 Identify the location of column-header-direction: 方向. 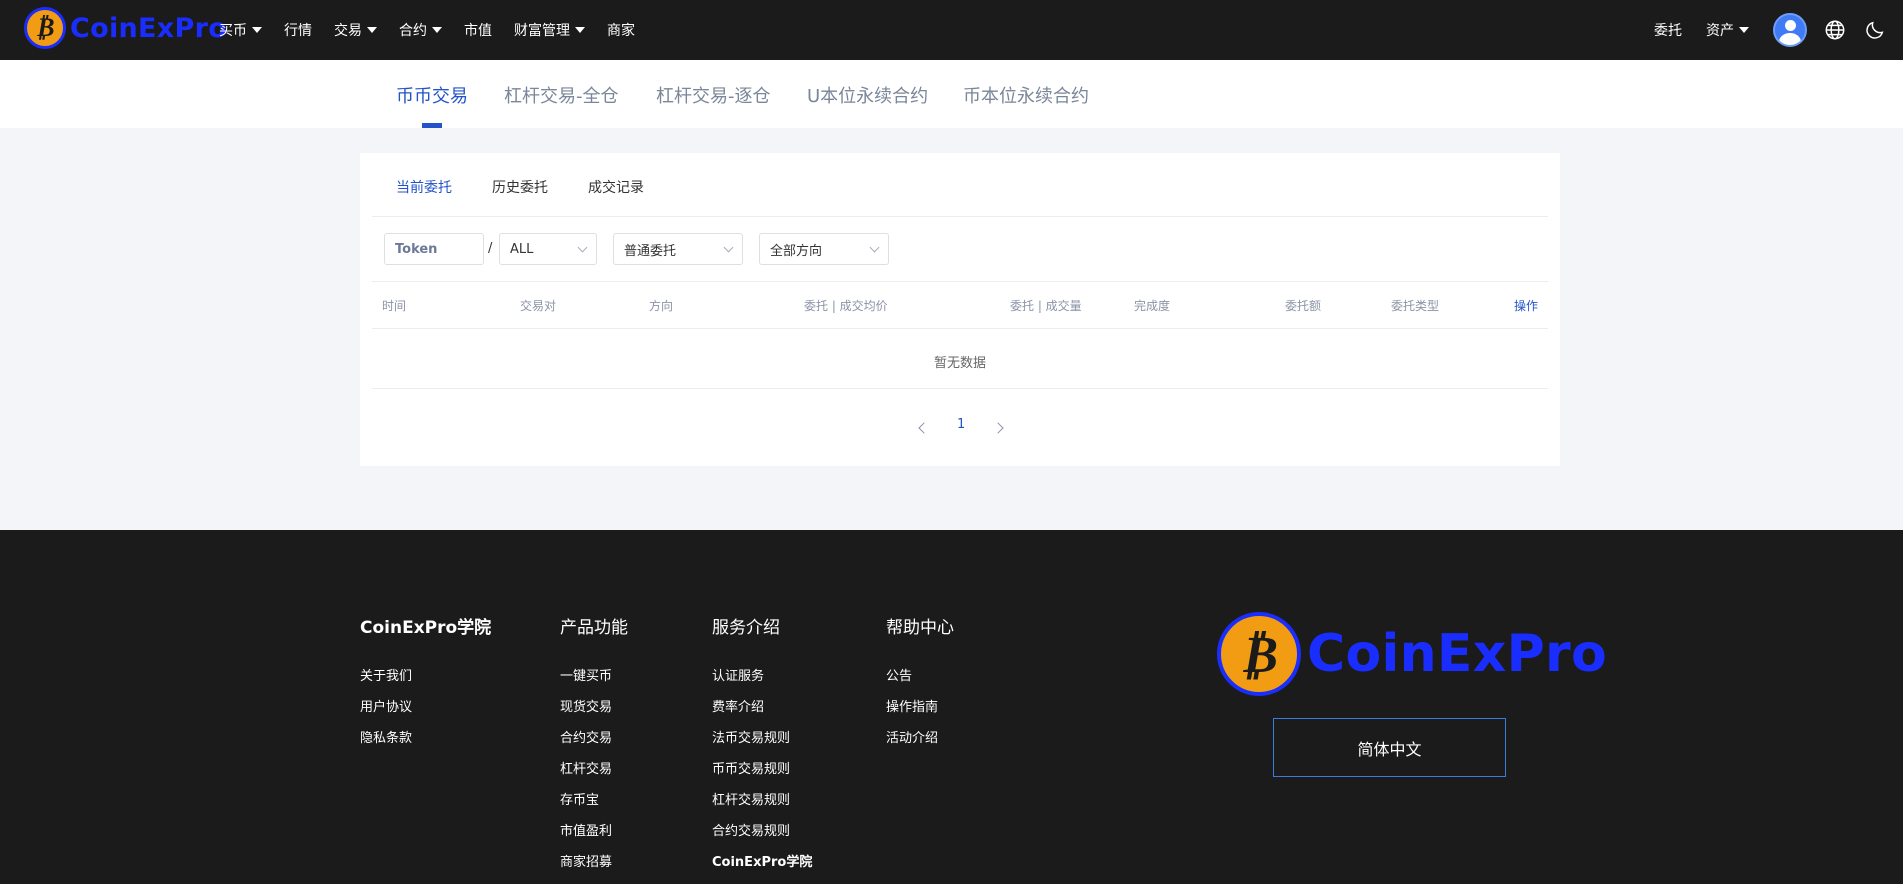
(661, 306).